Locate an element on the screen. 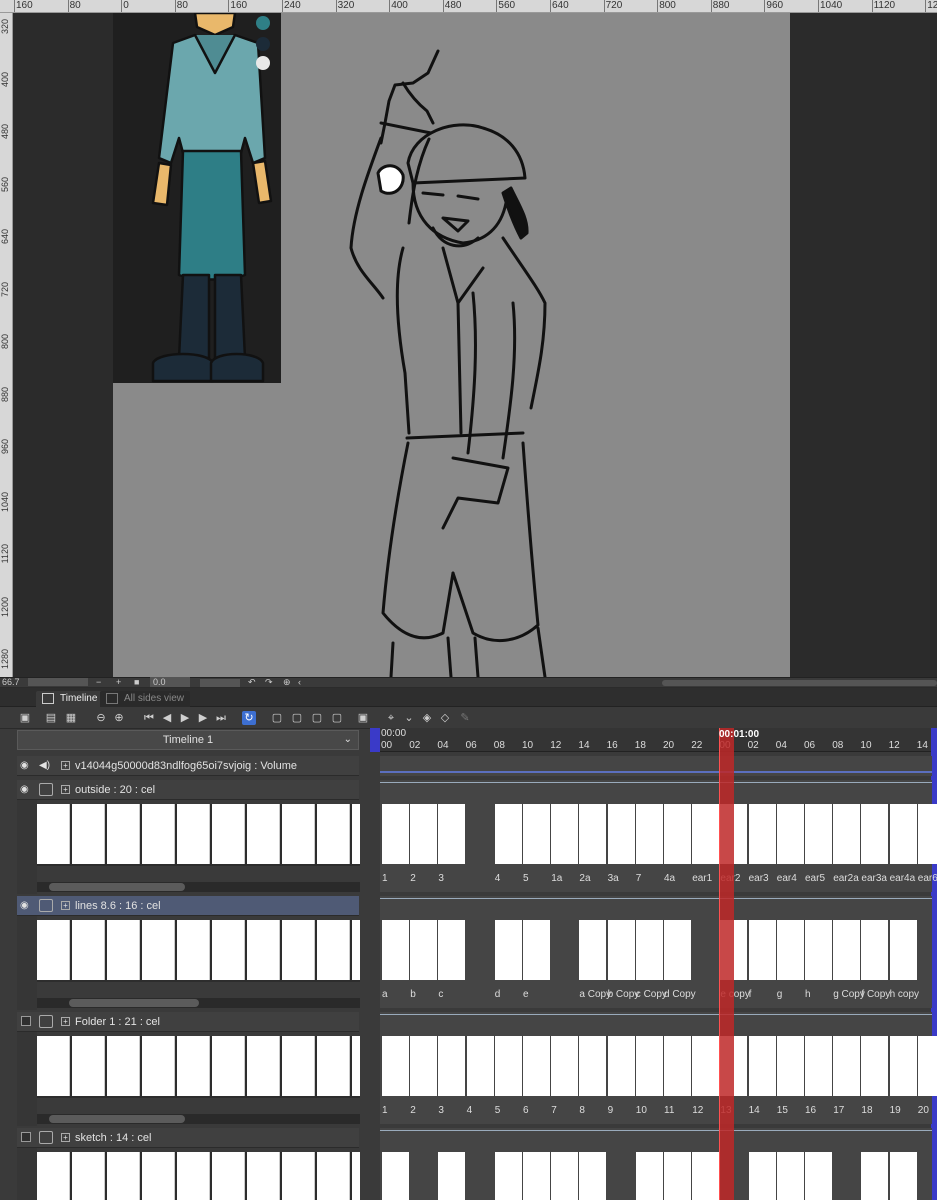 Image resolution: width=937 pixels, height=1200 pixels. color-swatch-navy is located at coordinates (263, 44).